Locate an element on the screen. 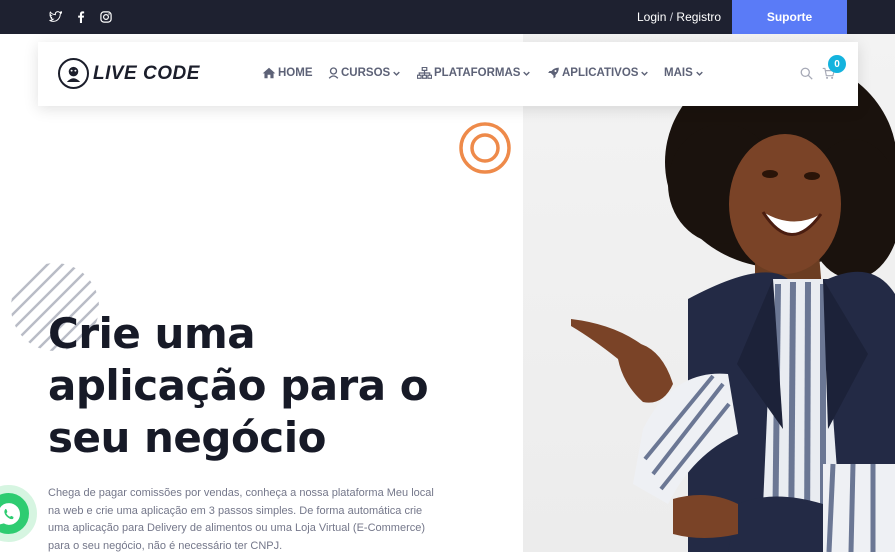  nav-item-cursos: CURSOS is located at coordinates (365, 73).